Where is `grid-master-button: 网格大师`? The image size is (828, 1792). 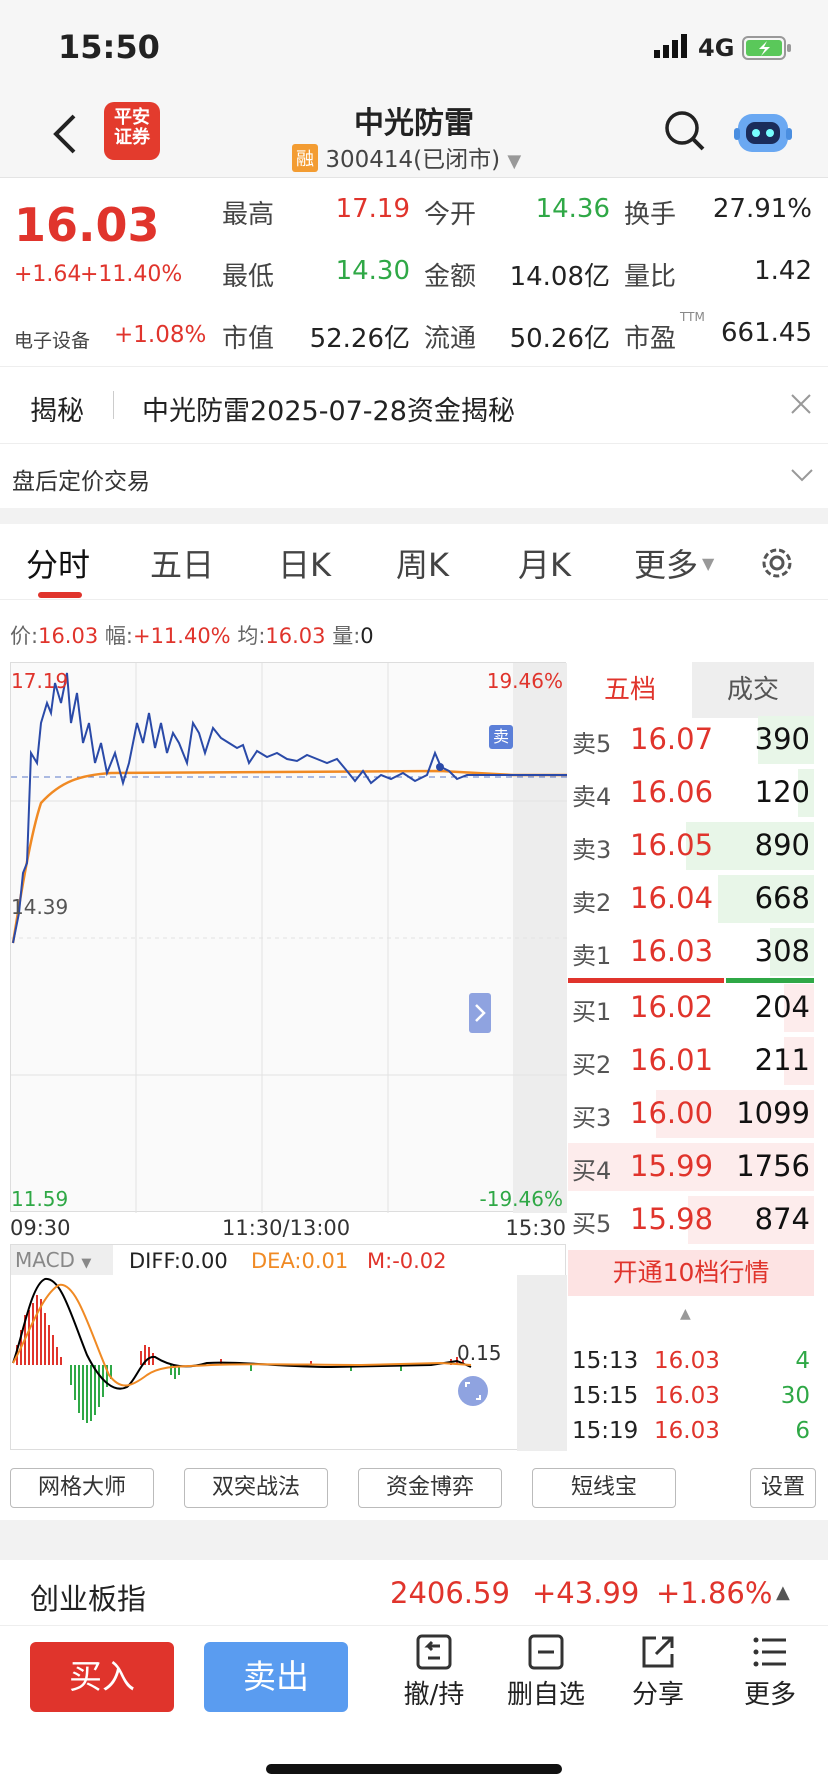
grid-master-button: 网格大师 is located at coordinates (82, 1488).